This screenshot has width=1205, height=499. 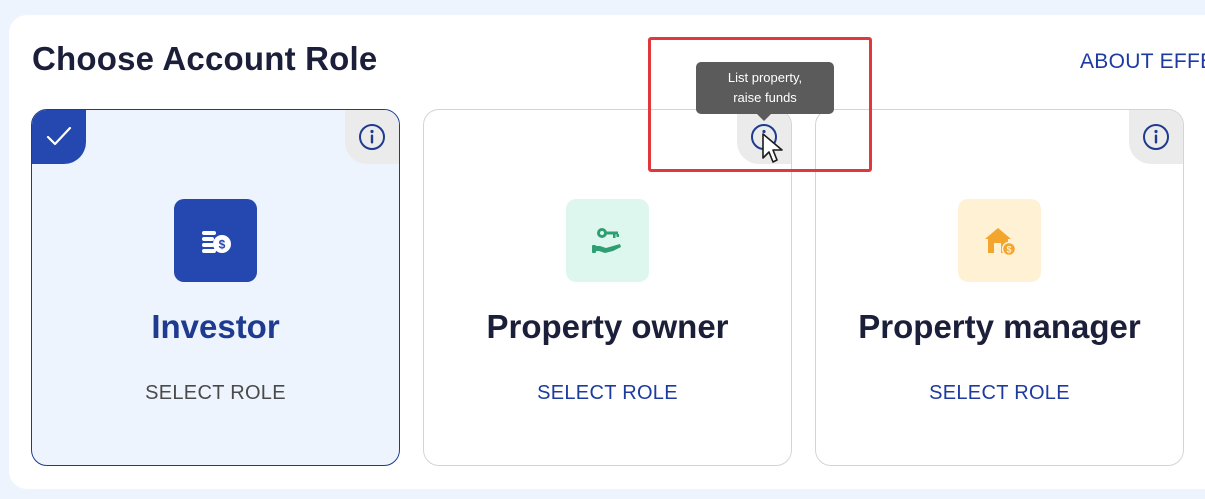 What do you see at coordinates (607, 326) in the screenshot?
I see `role-title: Property owner` at bounding box center [607, 326].